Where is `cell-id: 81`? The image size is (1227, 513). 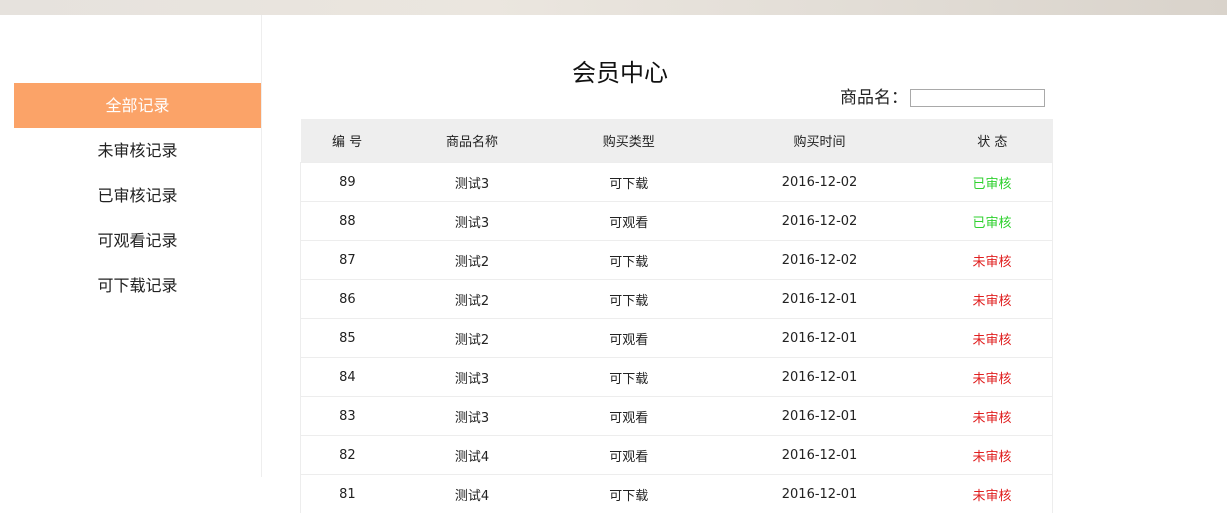 cell-id: 81 is located at coordinates (347, 494).